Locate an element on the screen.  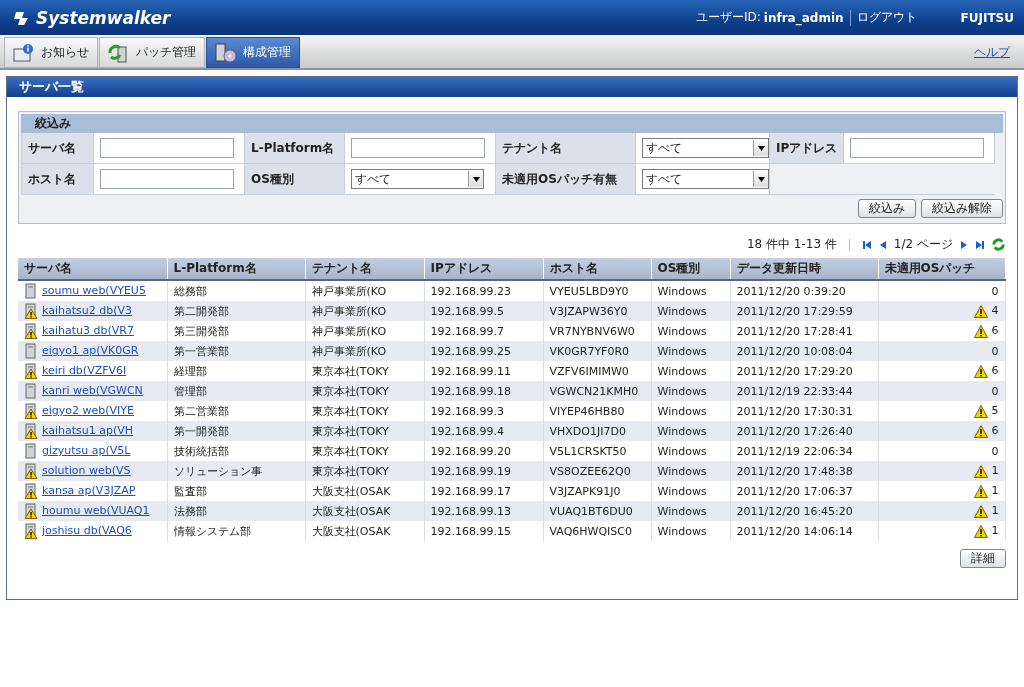
user-label: ユーザーID: is located at coordinates (728, 17).